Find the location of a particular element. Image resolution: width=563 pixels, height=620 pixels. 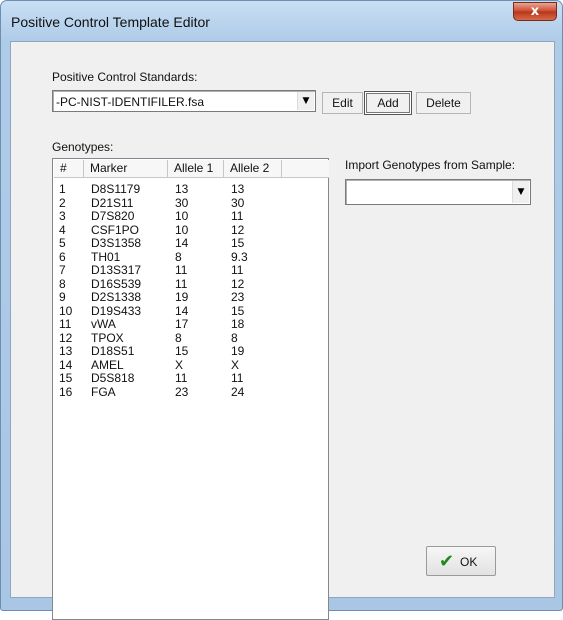

table-row: 10 D19S433 14 15 is located at coordinates (191, 310).